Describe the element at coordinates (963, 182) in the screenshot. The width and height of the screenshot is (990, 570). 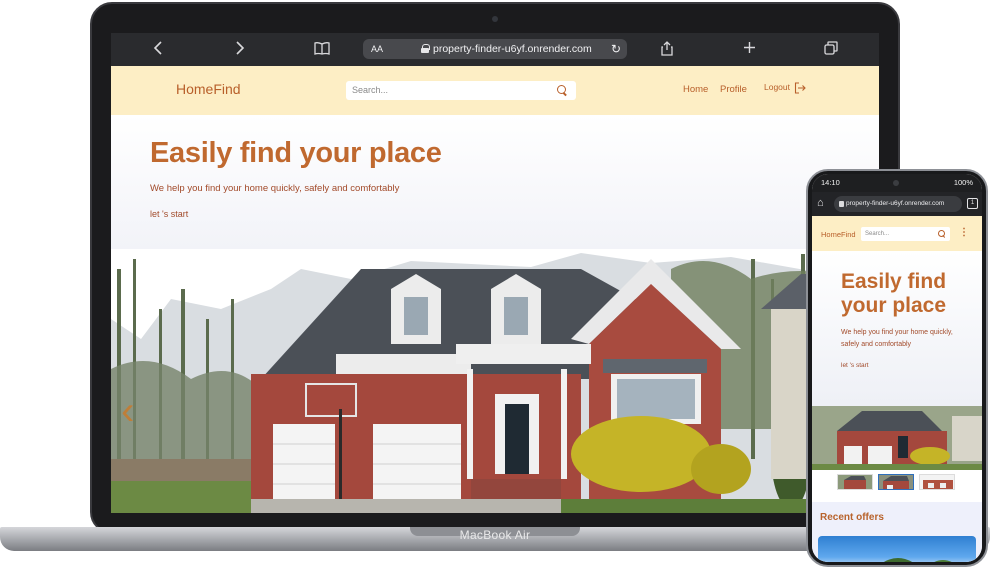
I see `status-battery: 100%` at that location.